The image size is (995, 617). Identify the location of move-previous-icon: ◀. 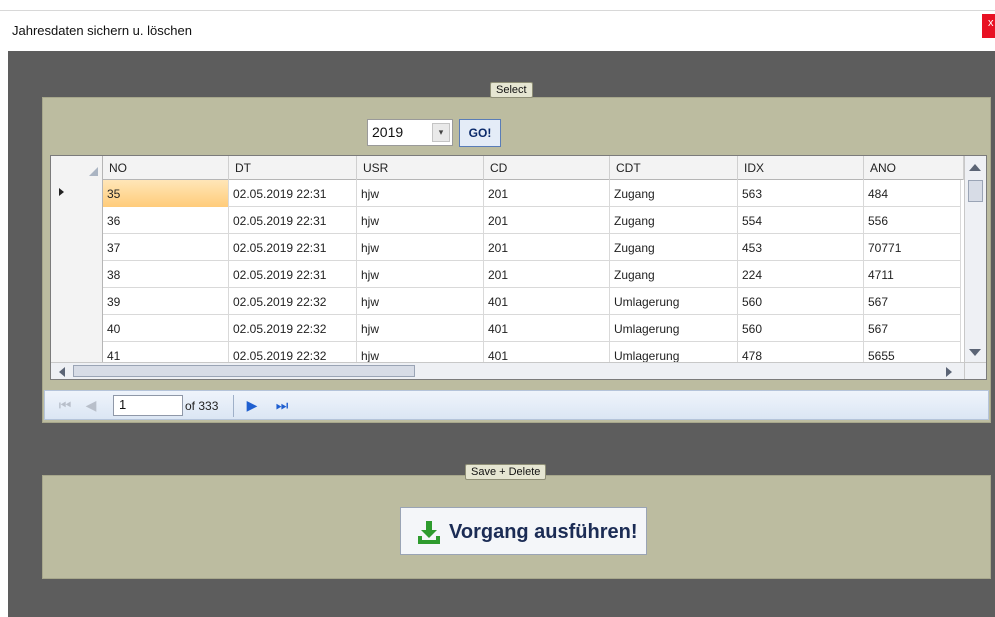
(91, 405).